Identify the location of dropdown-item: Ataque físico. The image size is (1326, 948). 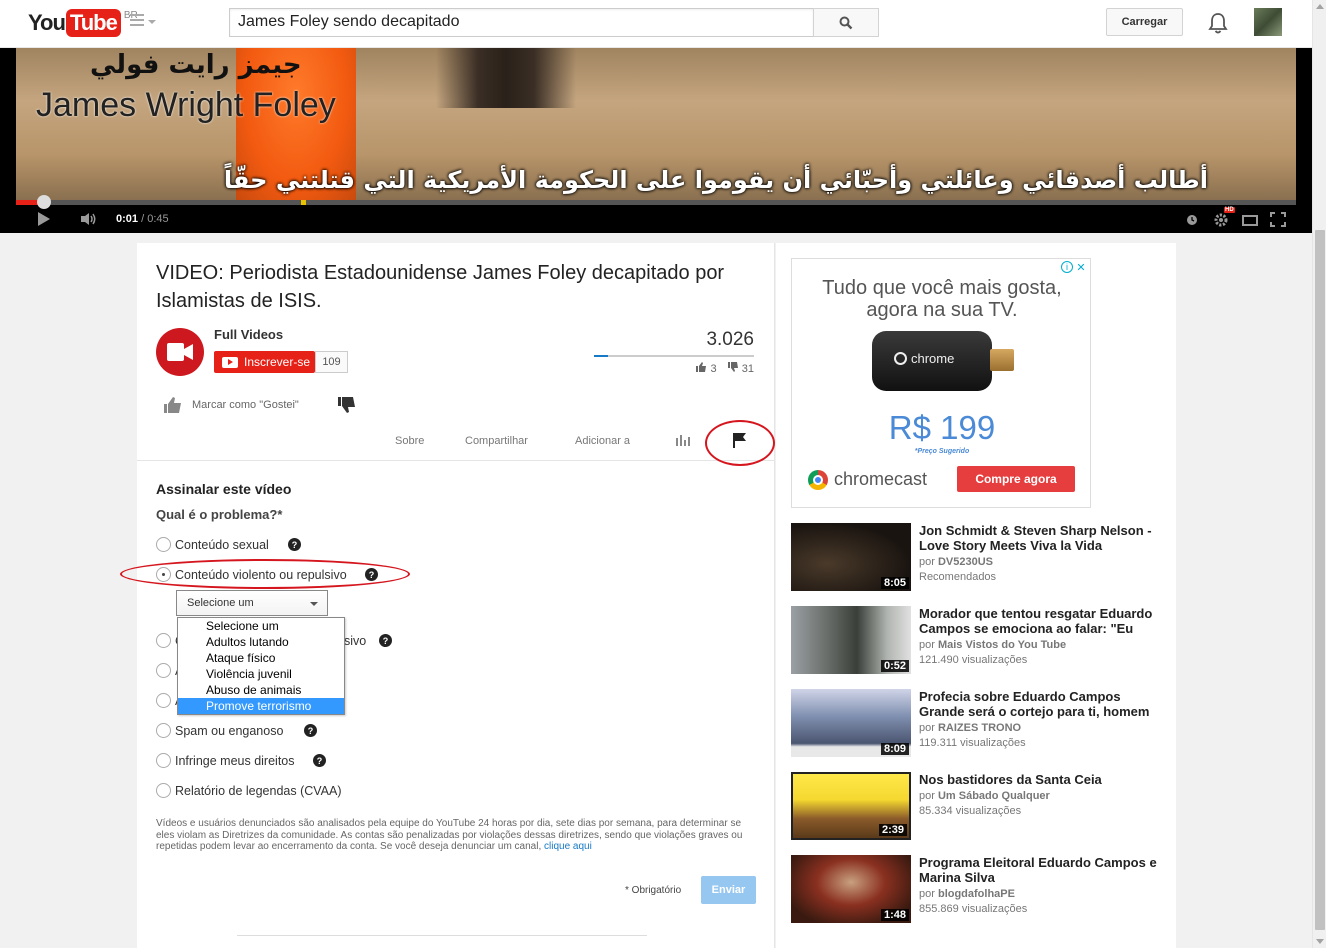
(261, 658).